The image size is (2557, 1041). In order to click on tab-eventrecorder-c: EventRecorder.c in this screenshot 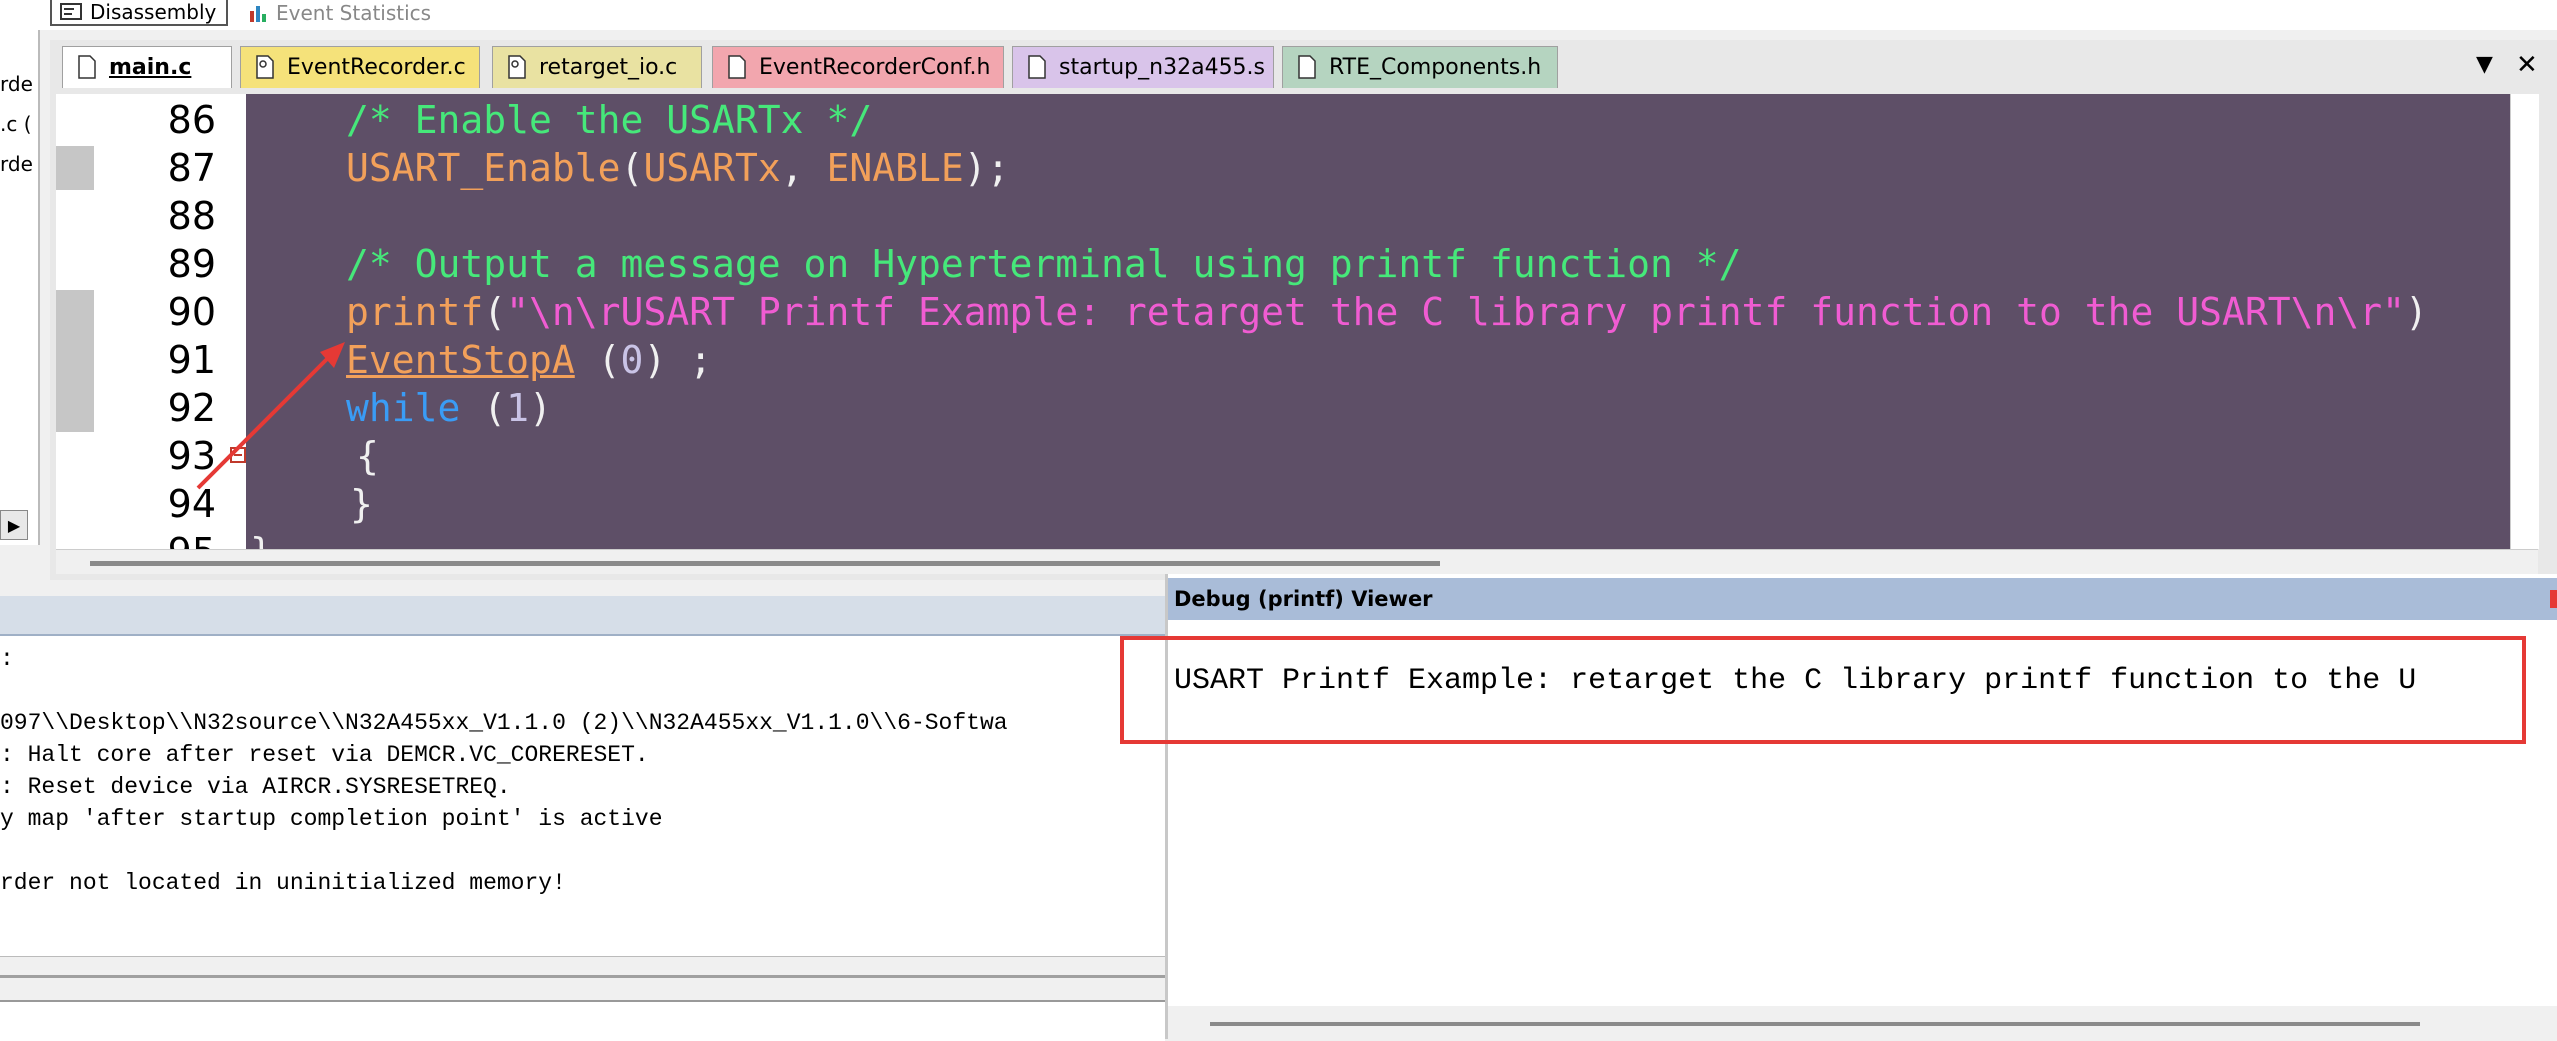, I will do `click(360, 67)`.